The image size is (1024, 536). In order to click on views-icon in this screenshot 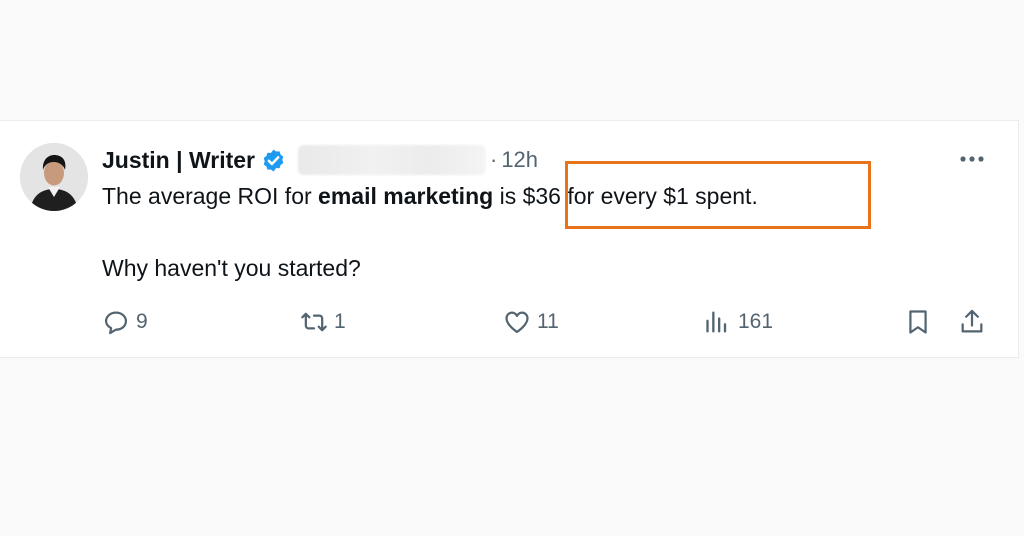, I will do `click(716, 322)`.